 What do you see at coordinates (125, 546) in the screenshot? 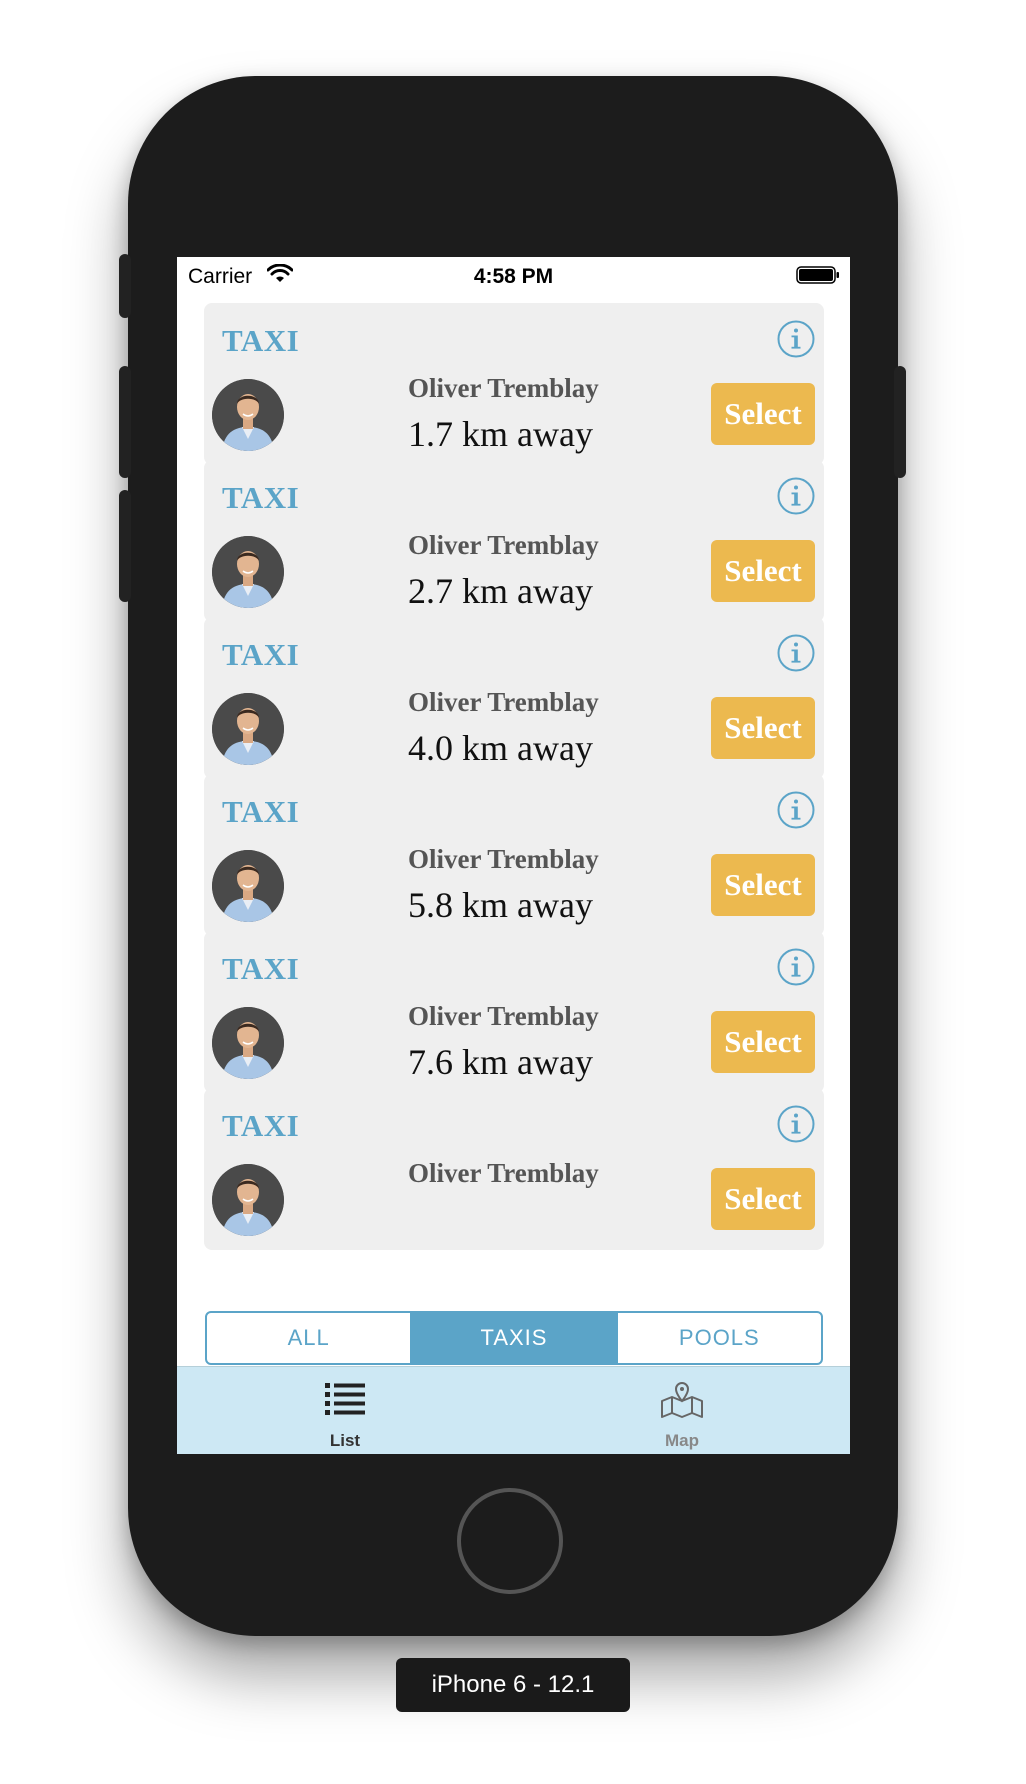
I see `volume-down-button` at bounding box center [125, 546].